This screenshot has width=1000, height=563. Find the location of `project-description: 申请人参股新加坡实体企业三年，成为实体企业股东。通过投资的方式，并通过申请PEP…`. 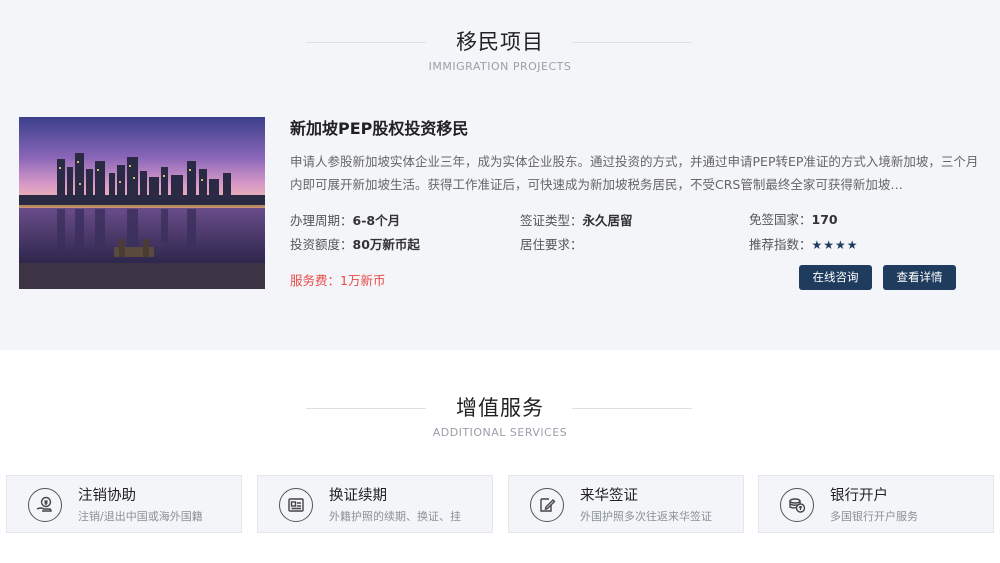

project-description: 申请人参股新加坡实体企业三年，成为实体企业股东。通过投资的方式，并通过申请PEP… is located at coordinates (634, 173).